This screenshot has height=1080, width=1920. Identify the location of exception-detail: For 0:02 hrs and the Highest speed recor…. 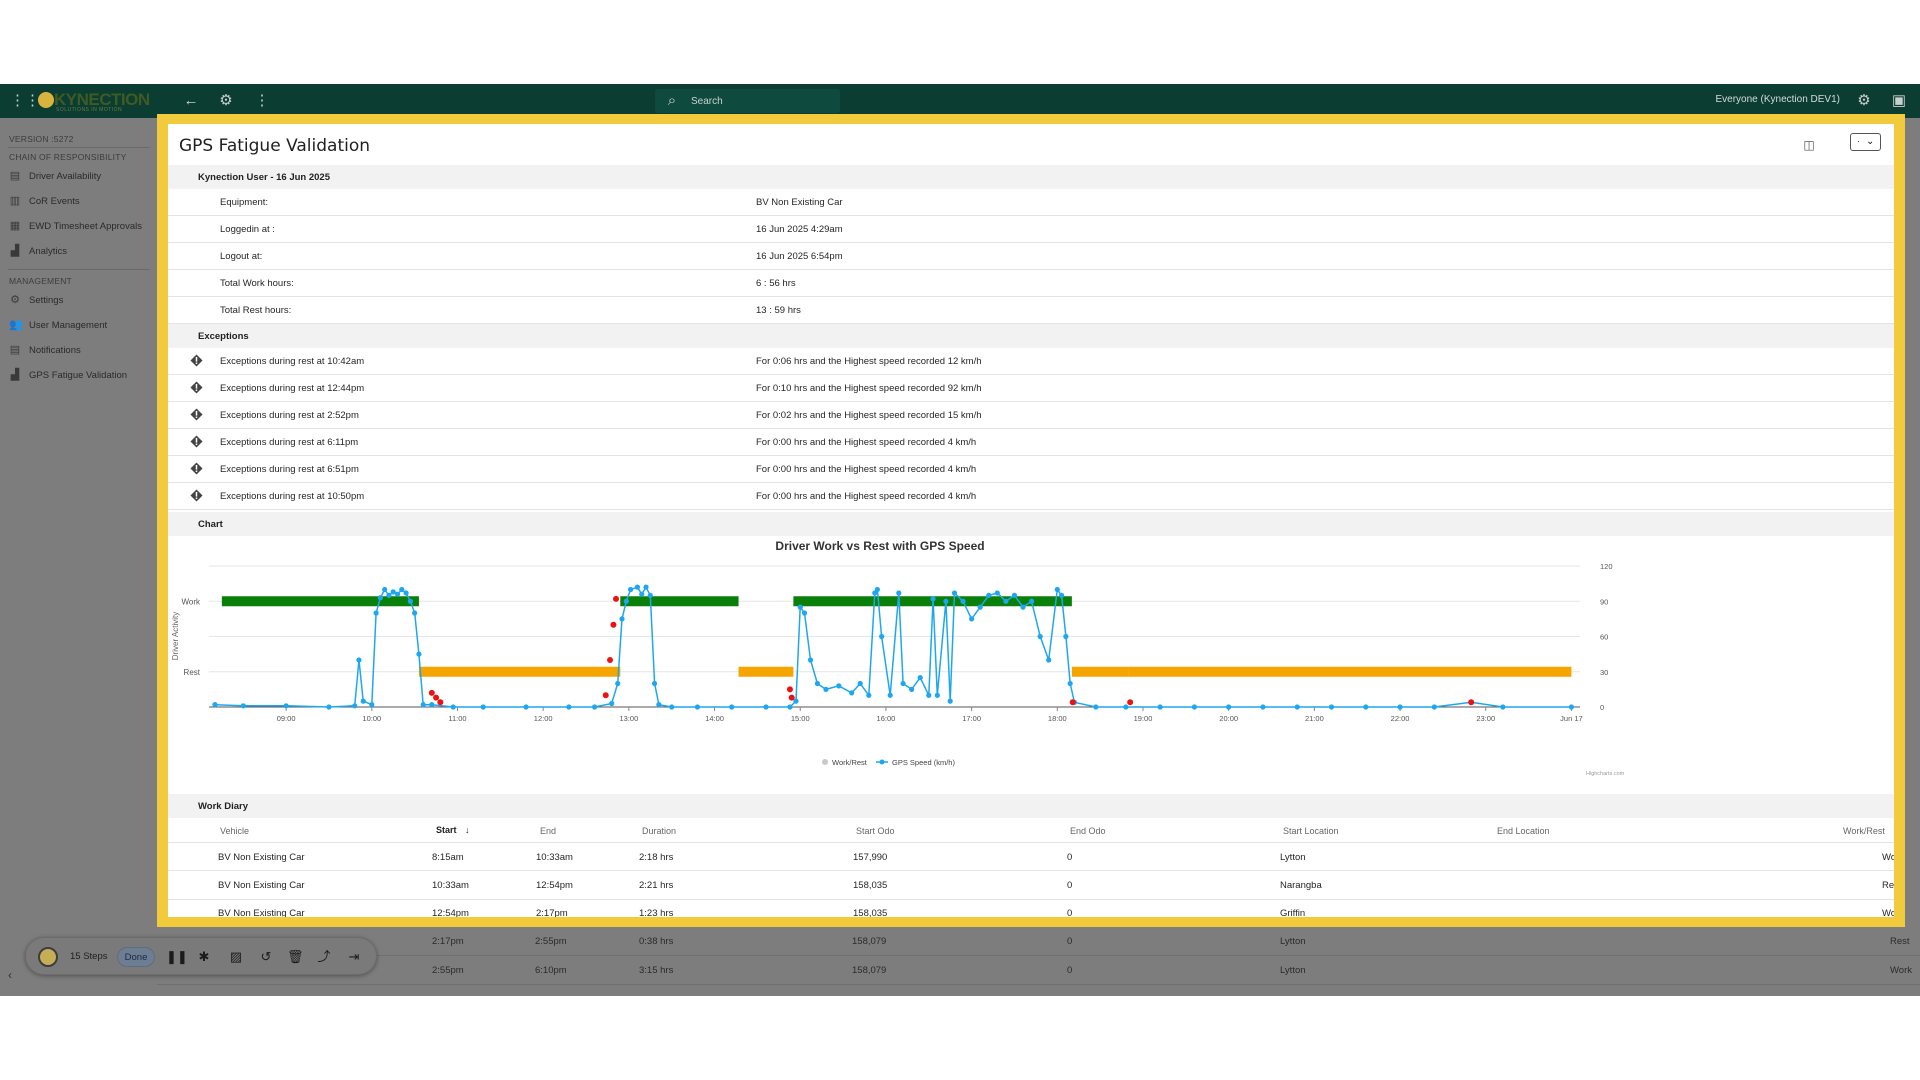
(869, 415).